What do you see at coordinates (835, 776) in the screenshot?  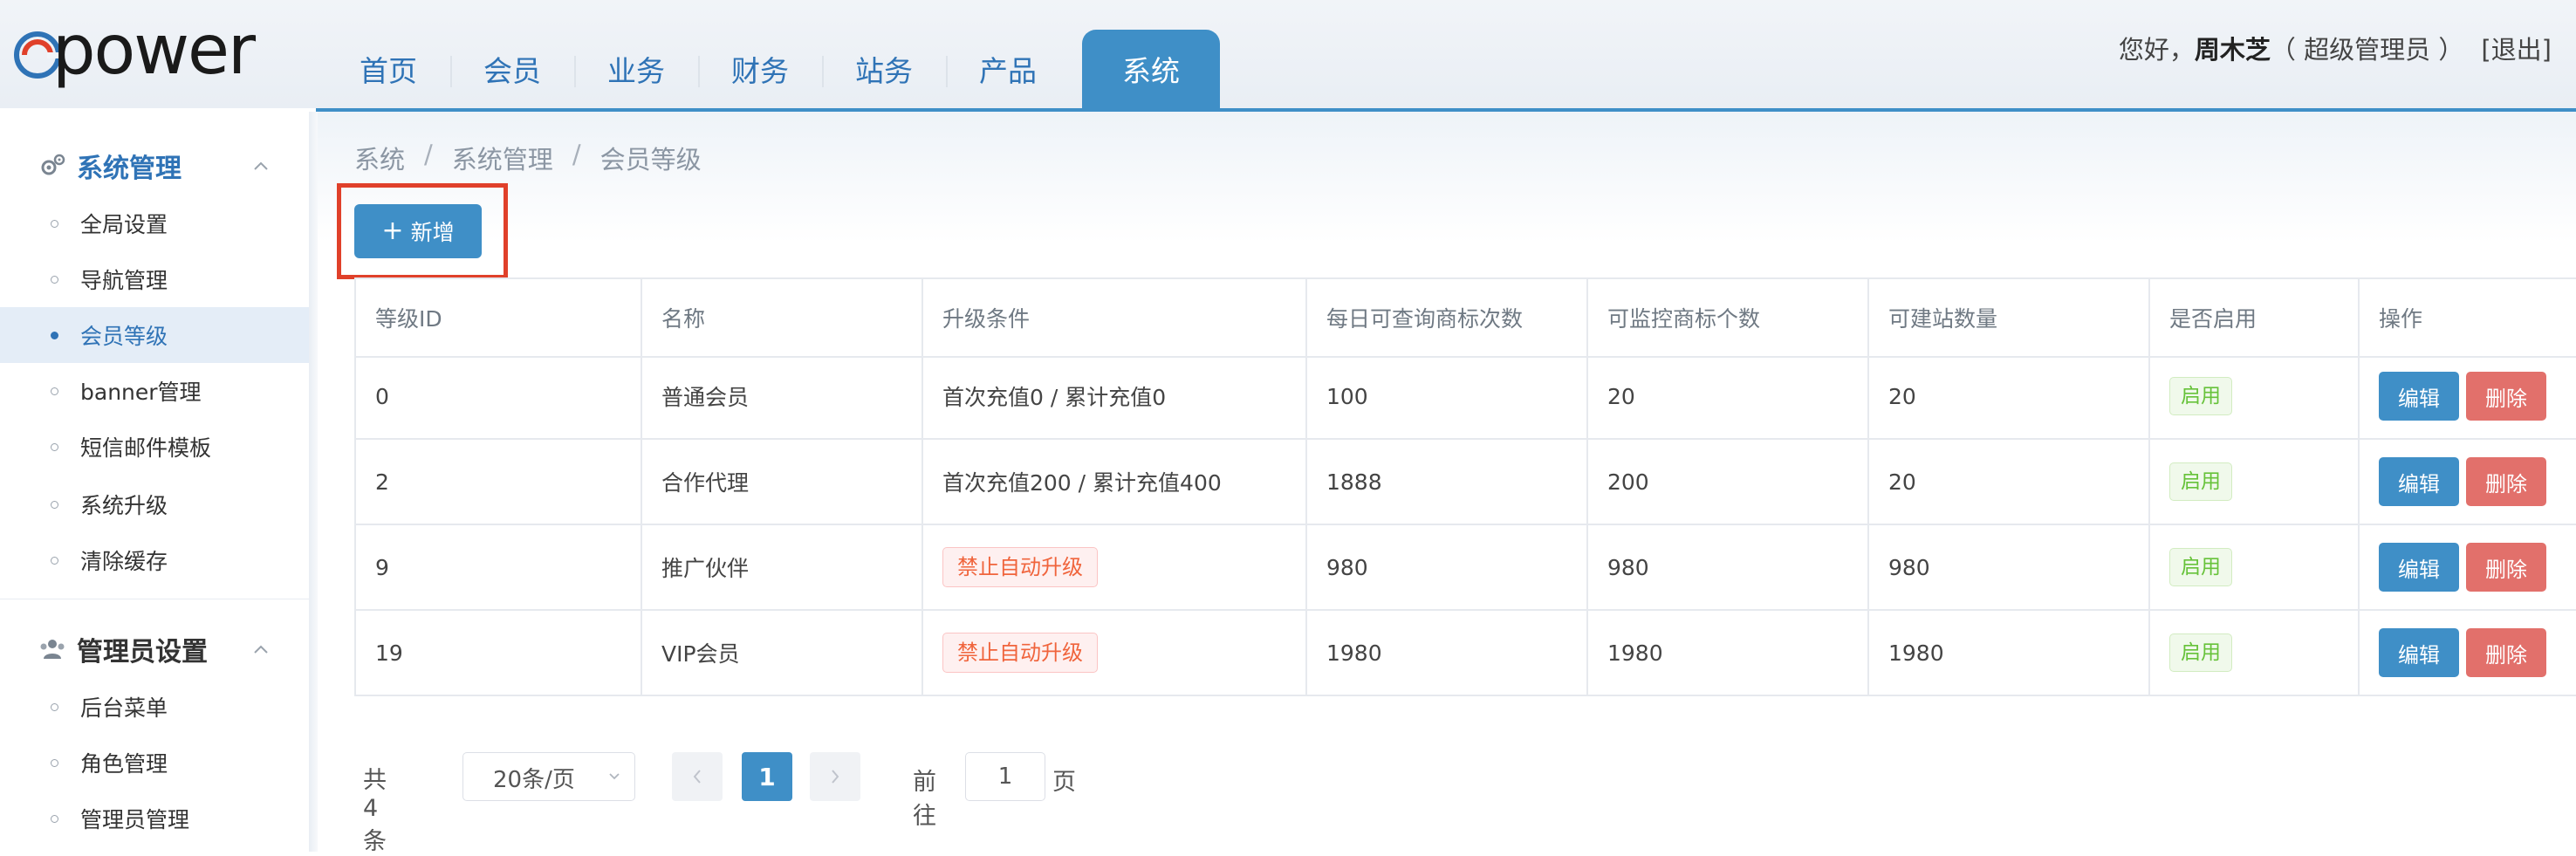 I see `next-page-button` at bounding box center [835, 776].